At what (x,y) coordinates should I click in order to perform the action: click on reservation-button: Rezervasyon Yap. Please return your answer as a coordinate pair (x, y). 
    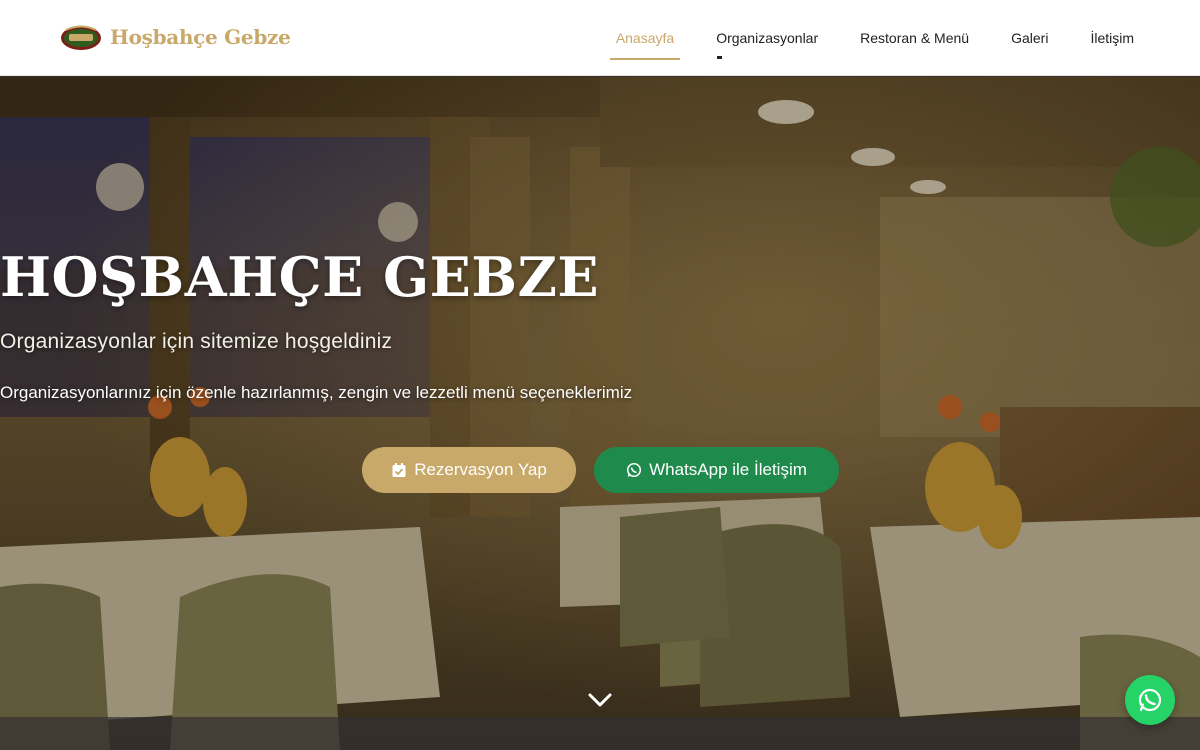
    Looking at the image, I should click on (469, 470).